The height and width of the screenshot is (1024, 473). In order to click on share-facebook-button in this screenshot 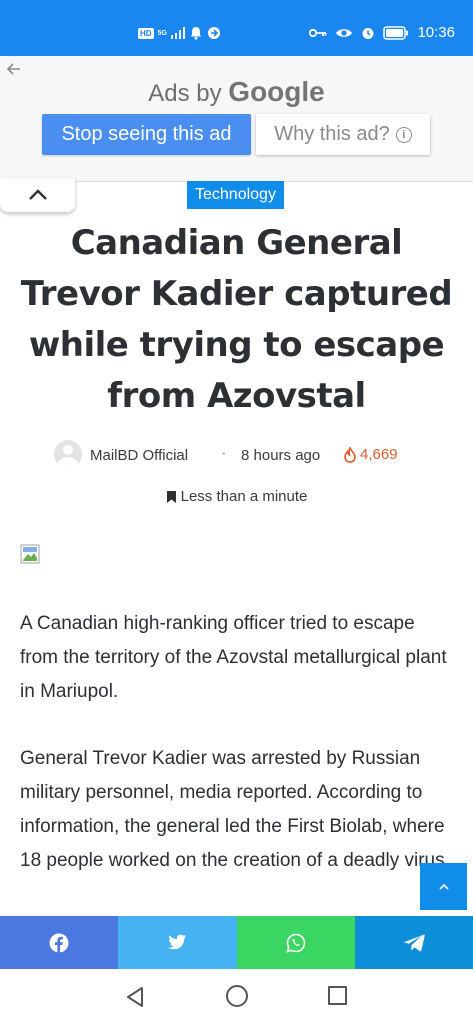, I will do `click(59, 942)`.